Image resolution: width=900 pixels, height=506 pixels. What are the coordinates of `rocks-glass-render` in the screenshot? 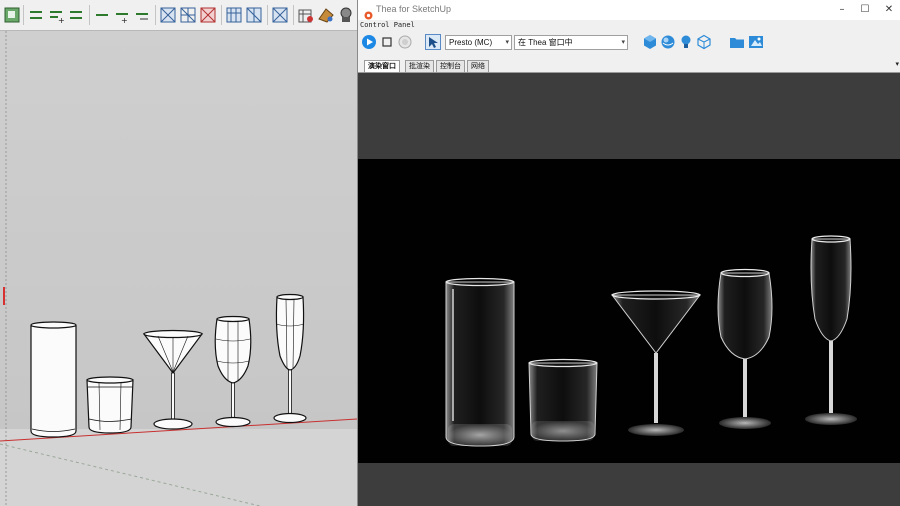 It's located at (563, 400).